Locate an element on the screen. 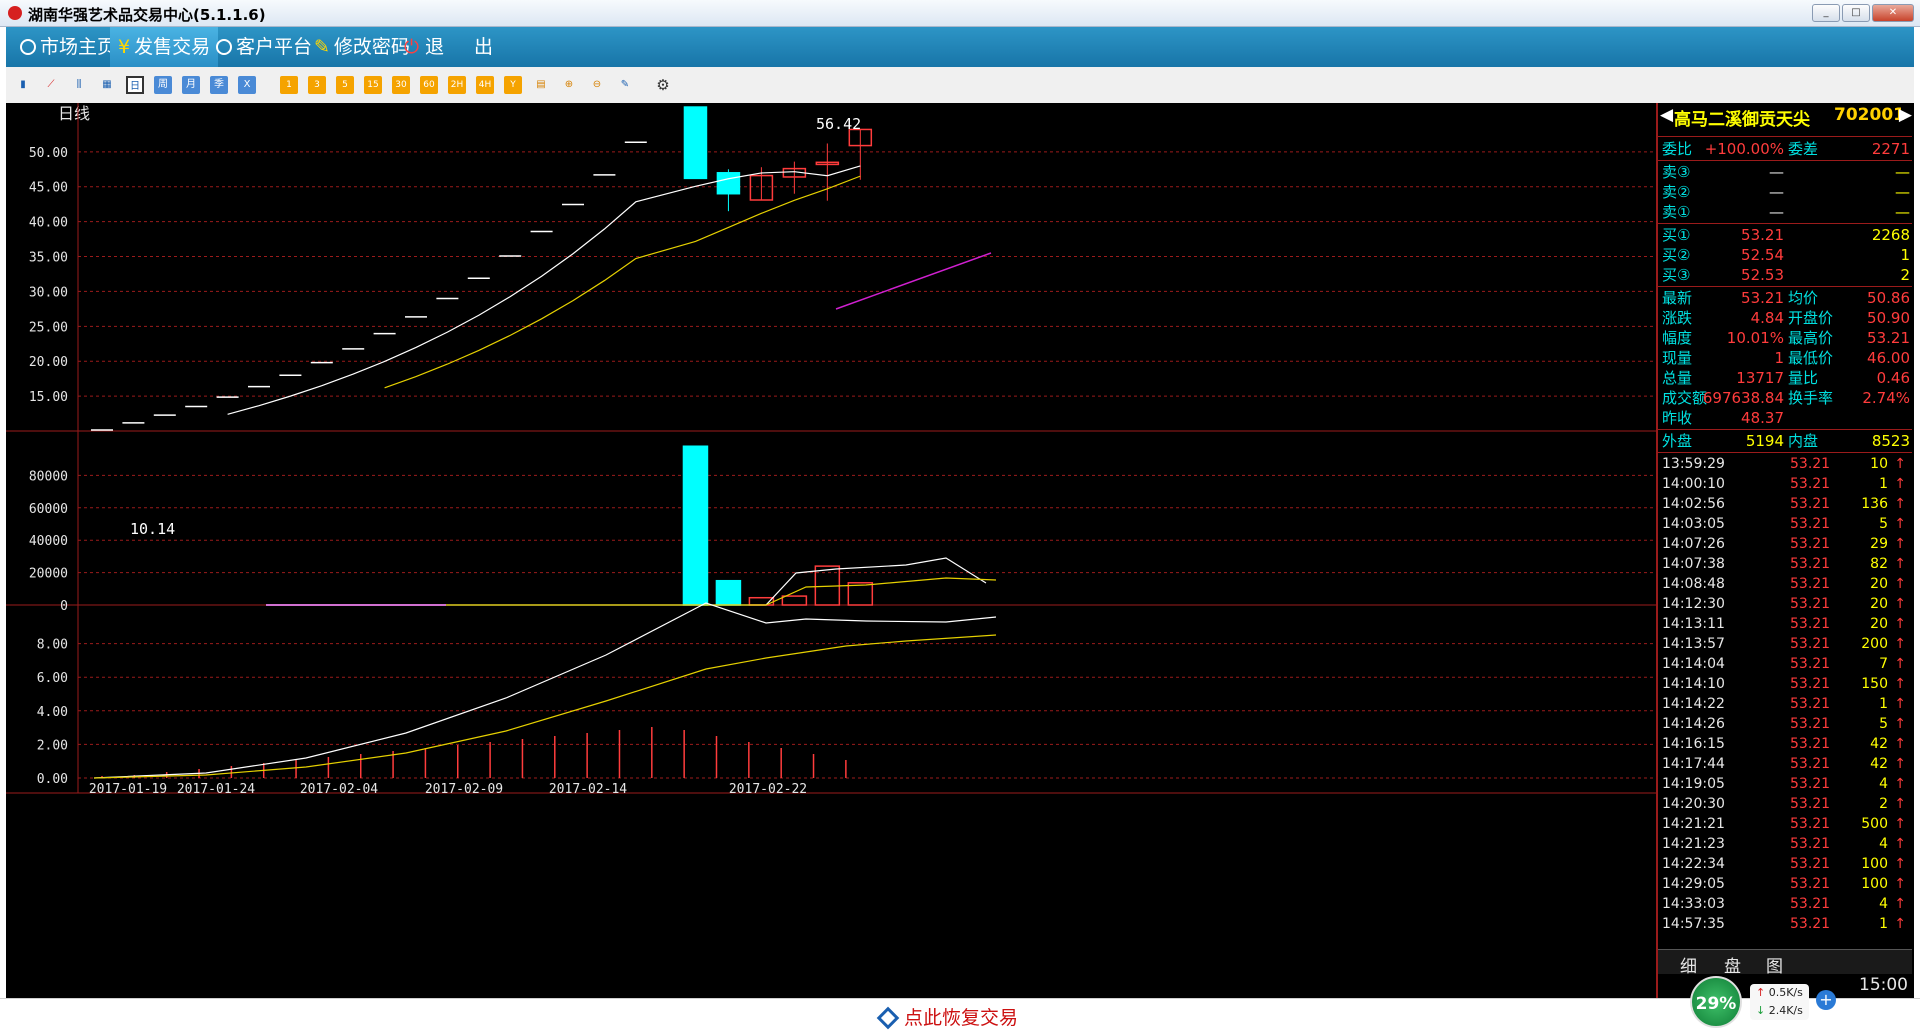  zoom-in-icon: ⊕ is located at coordinates (569, 85).